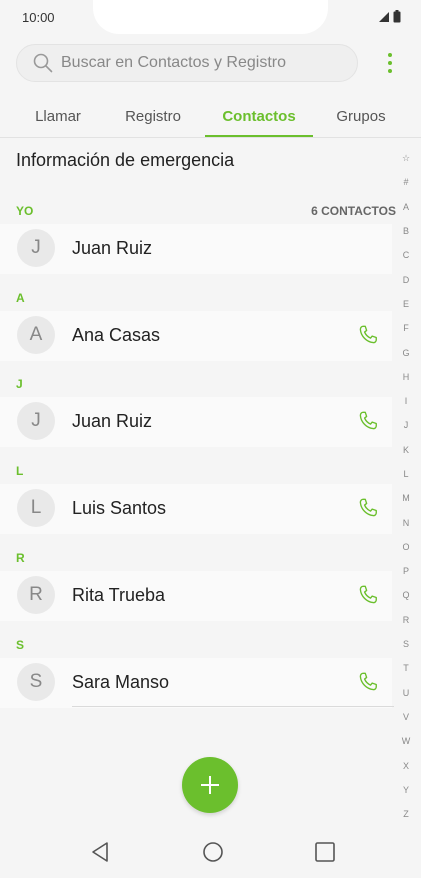 Image resolution: width=421 pixels, height=878 pixels. I want to click on recents-icon, so click(325, 852).